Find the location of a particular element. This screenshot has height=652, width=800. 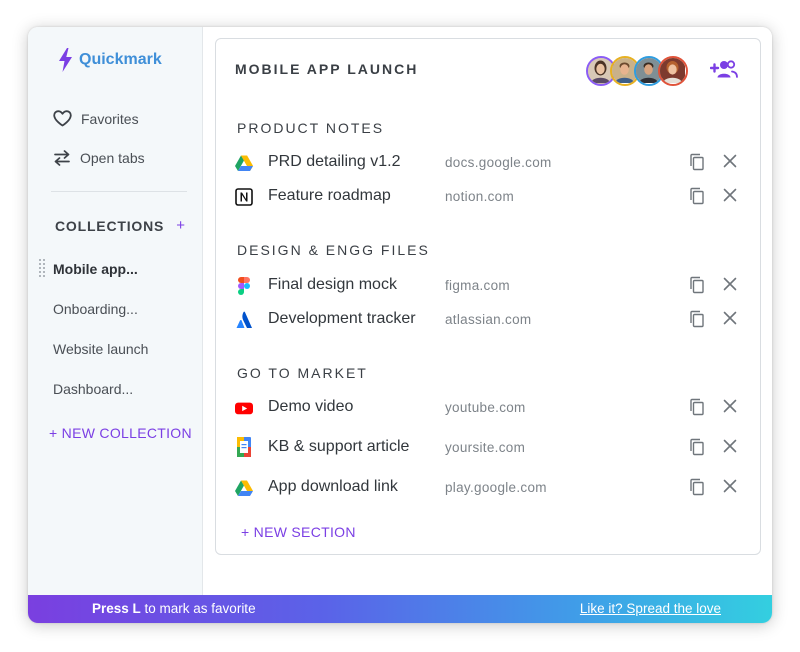

sidebar-item-open-tabs: Open tabs is located at coordinates (99, 158).